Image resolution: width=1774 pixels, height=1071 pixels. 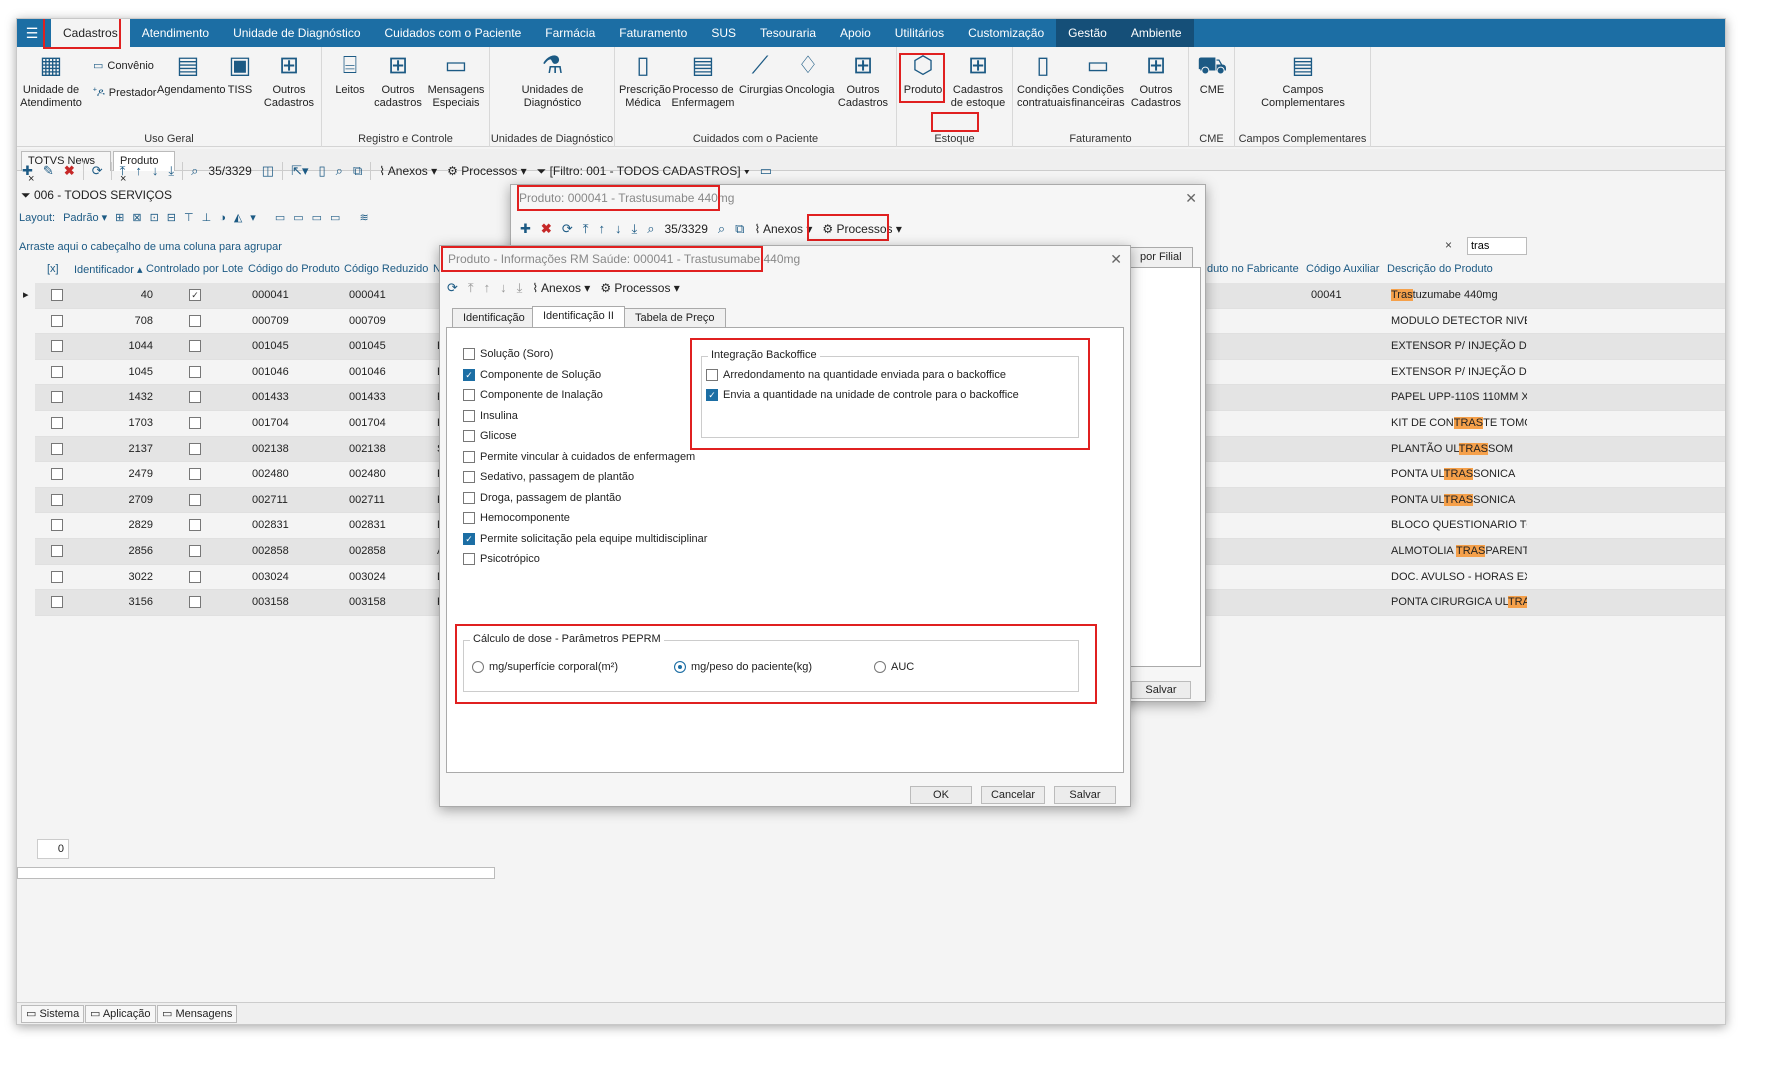 I want to click on condicoes-contratuais-button: ▯ Condições contratuais, so click(x=1044, y=80).